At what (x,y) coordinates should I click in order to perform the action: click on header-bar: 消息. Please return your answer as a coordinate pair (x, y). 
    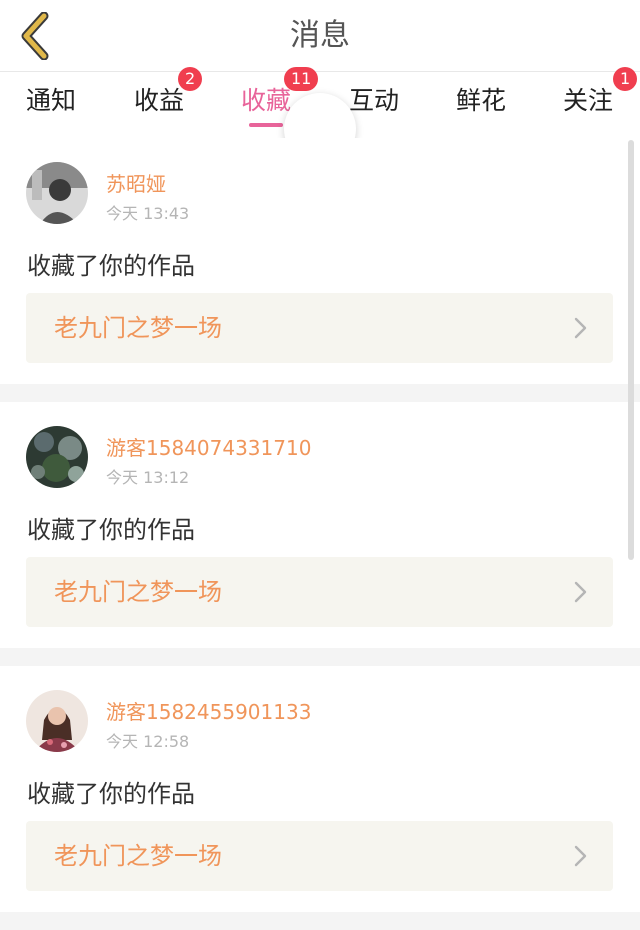
    Looking at the image, I should click on (320, 36).